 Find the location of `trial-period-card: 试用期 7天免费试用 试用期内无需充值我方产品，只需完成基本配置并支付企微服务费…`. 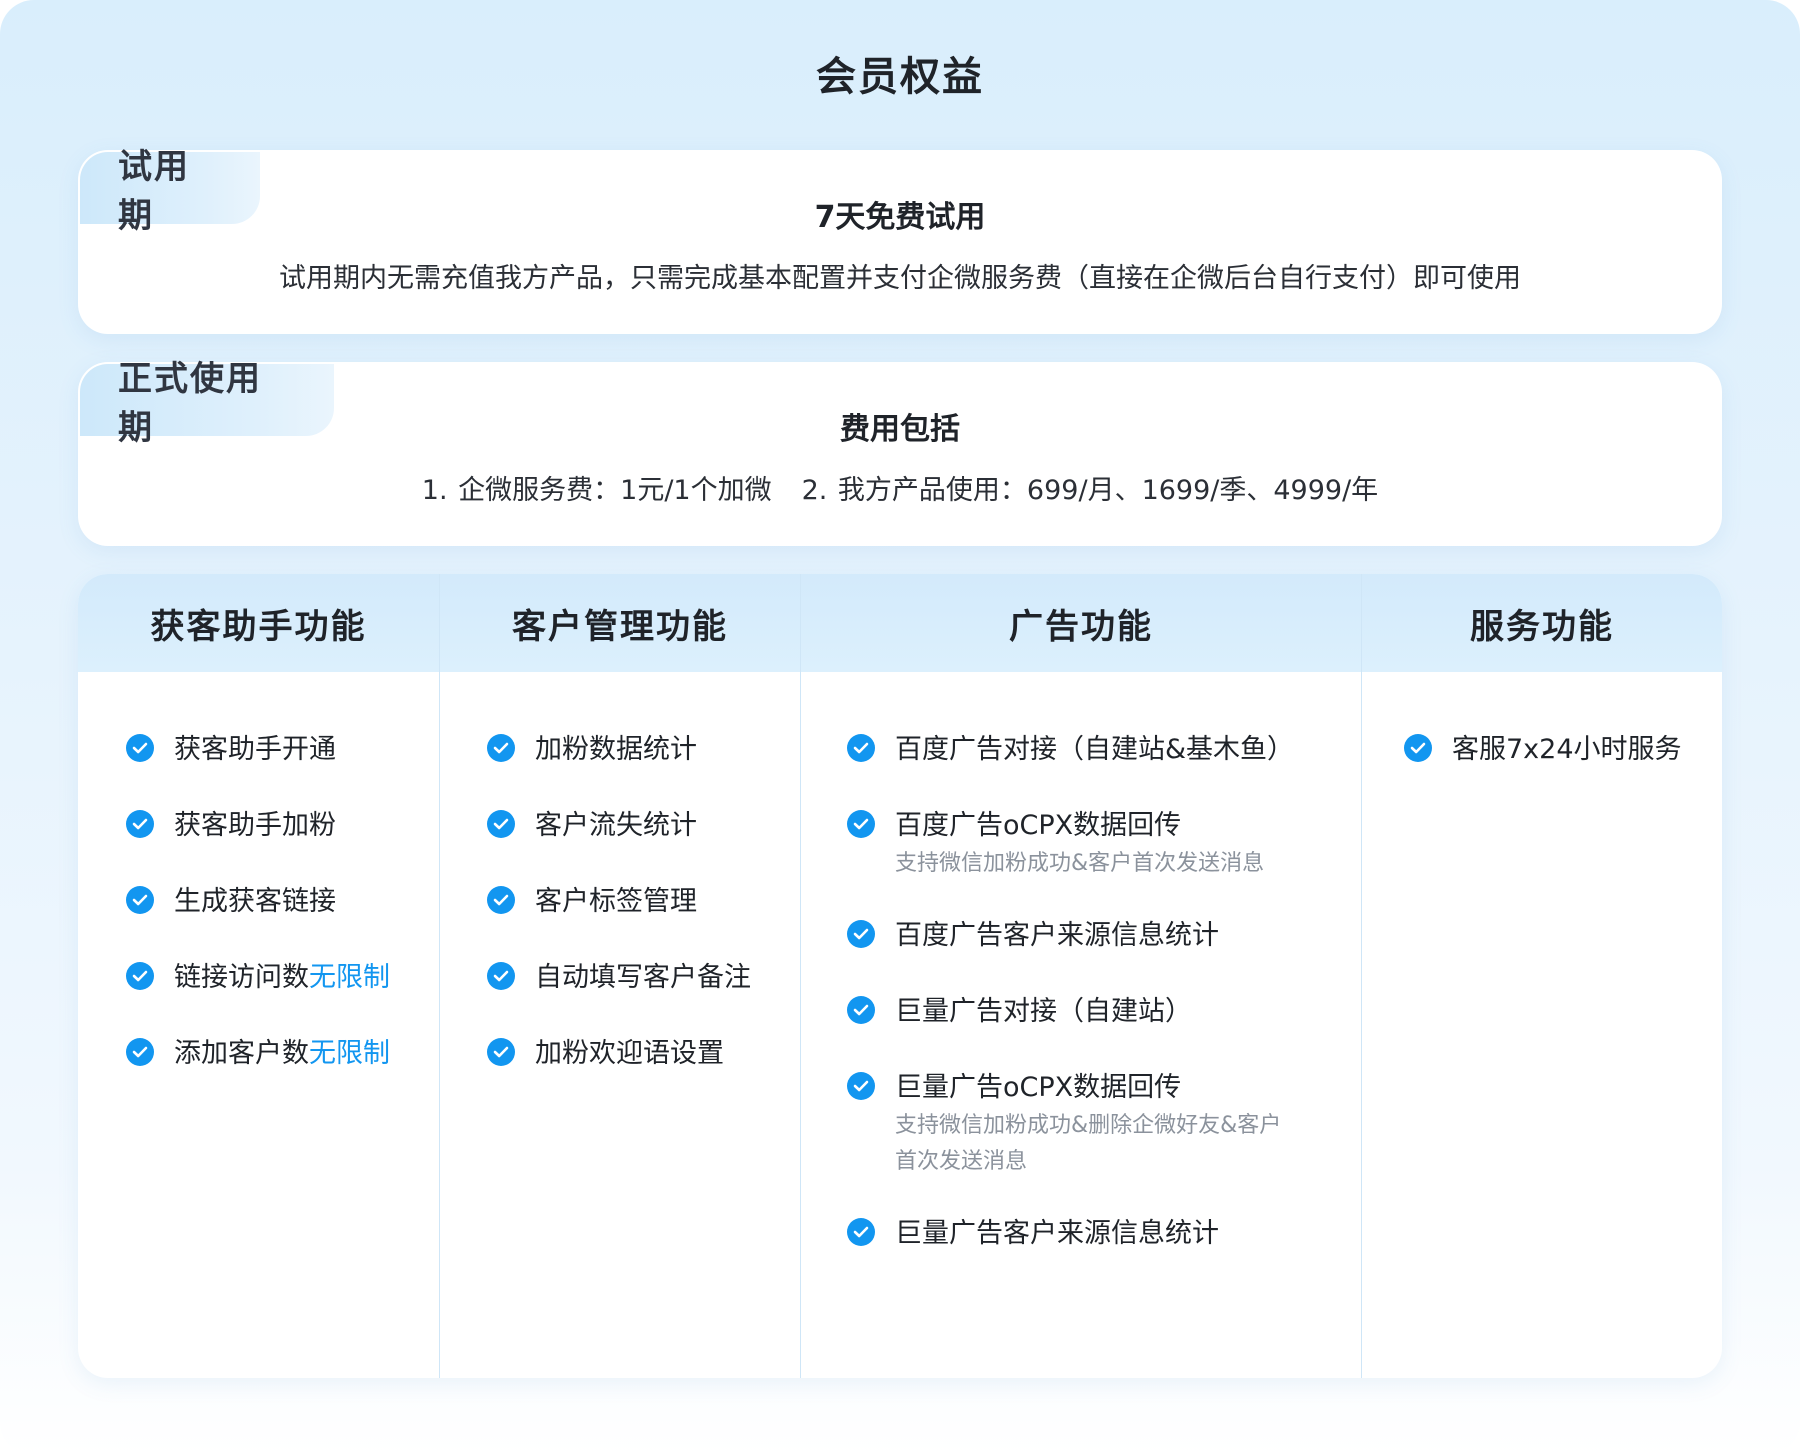

trial-period-card: 试用期 7天免费试用 试用期内无需充值我方产品，只需完成基本配置并支付企微服务费… is located at coordinates (900, 240).